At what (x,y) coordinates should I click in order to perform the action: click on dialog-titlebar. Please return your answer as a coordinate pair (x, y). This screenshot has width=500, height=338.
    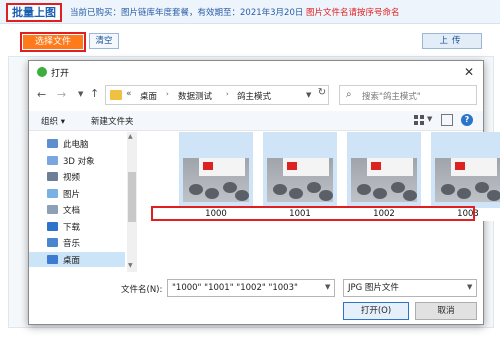
    Looking at the image, I should click on (256, 72).